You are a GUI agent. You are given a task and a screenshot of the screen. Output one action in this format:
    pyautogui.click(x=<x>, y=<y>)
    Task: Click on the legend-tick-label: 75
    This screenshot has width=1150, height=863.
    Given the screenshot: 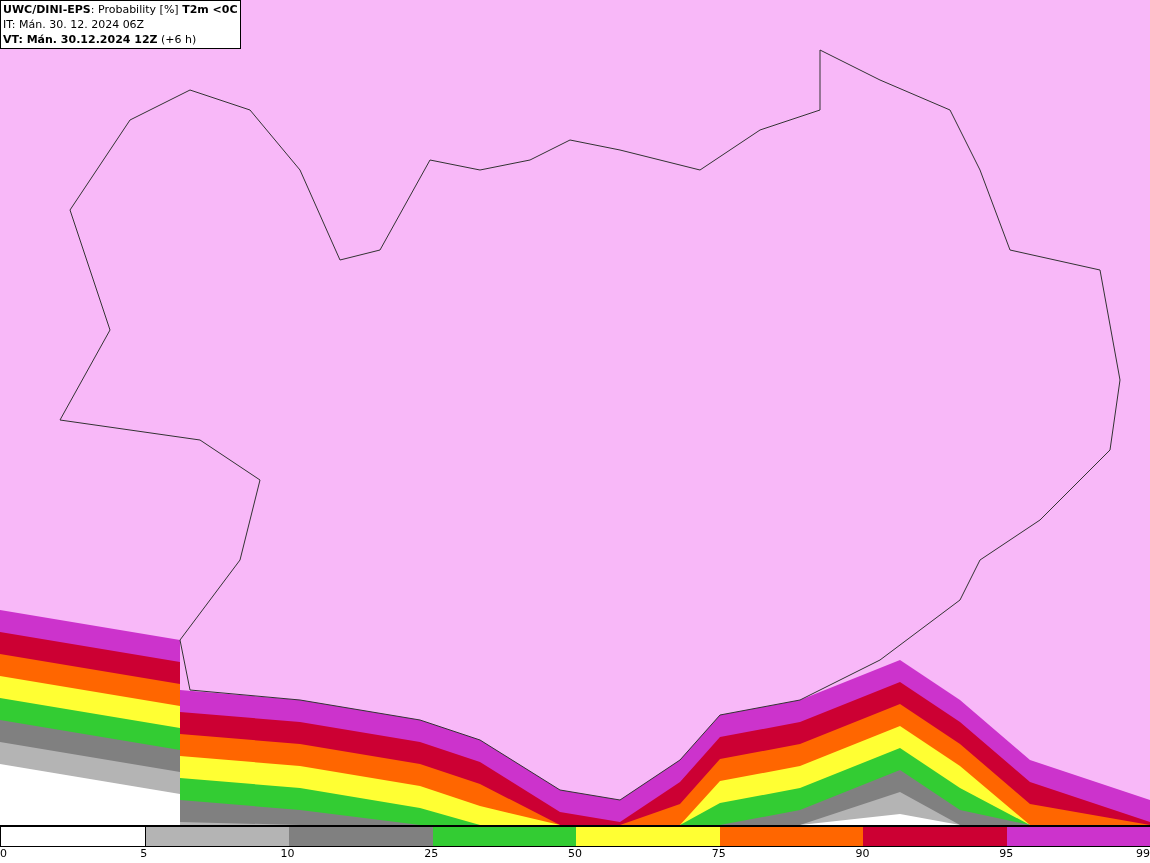 What is the action you would take?
    pyautogui.click(x=718, y=854)
    